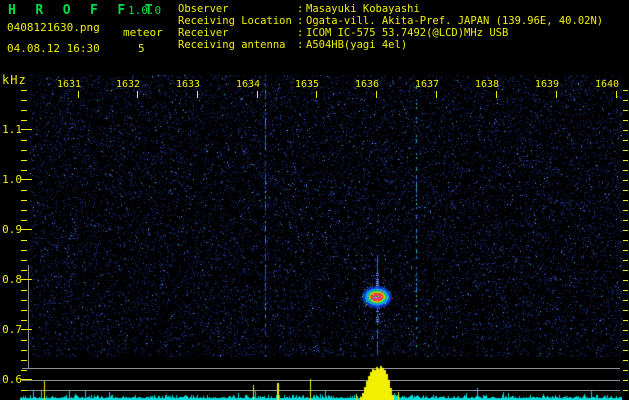 The height and width of the screenshot is (400, 629). Describe the element at coordinates (607, 84) in the screenshot. I see `time-tick-label: 1640` at that location.